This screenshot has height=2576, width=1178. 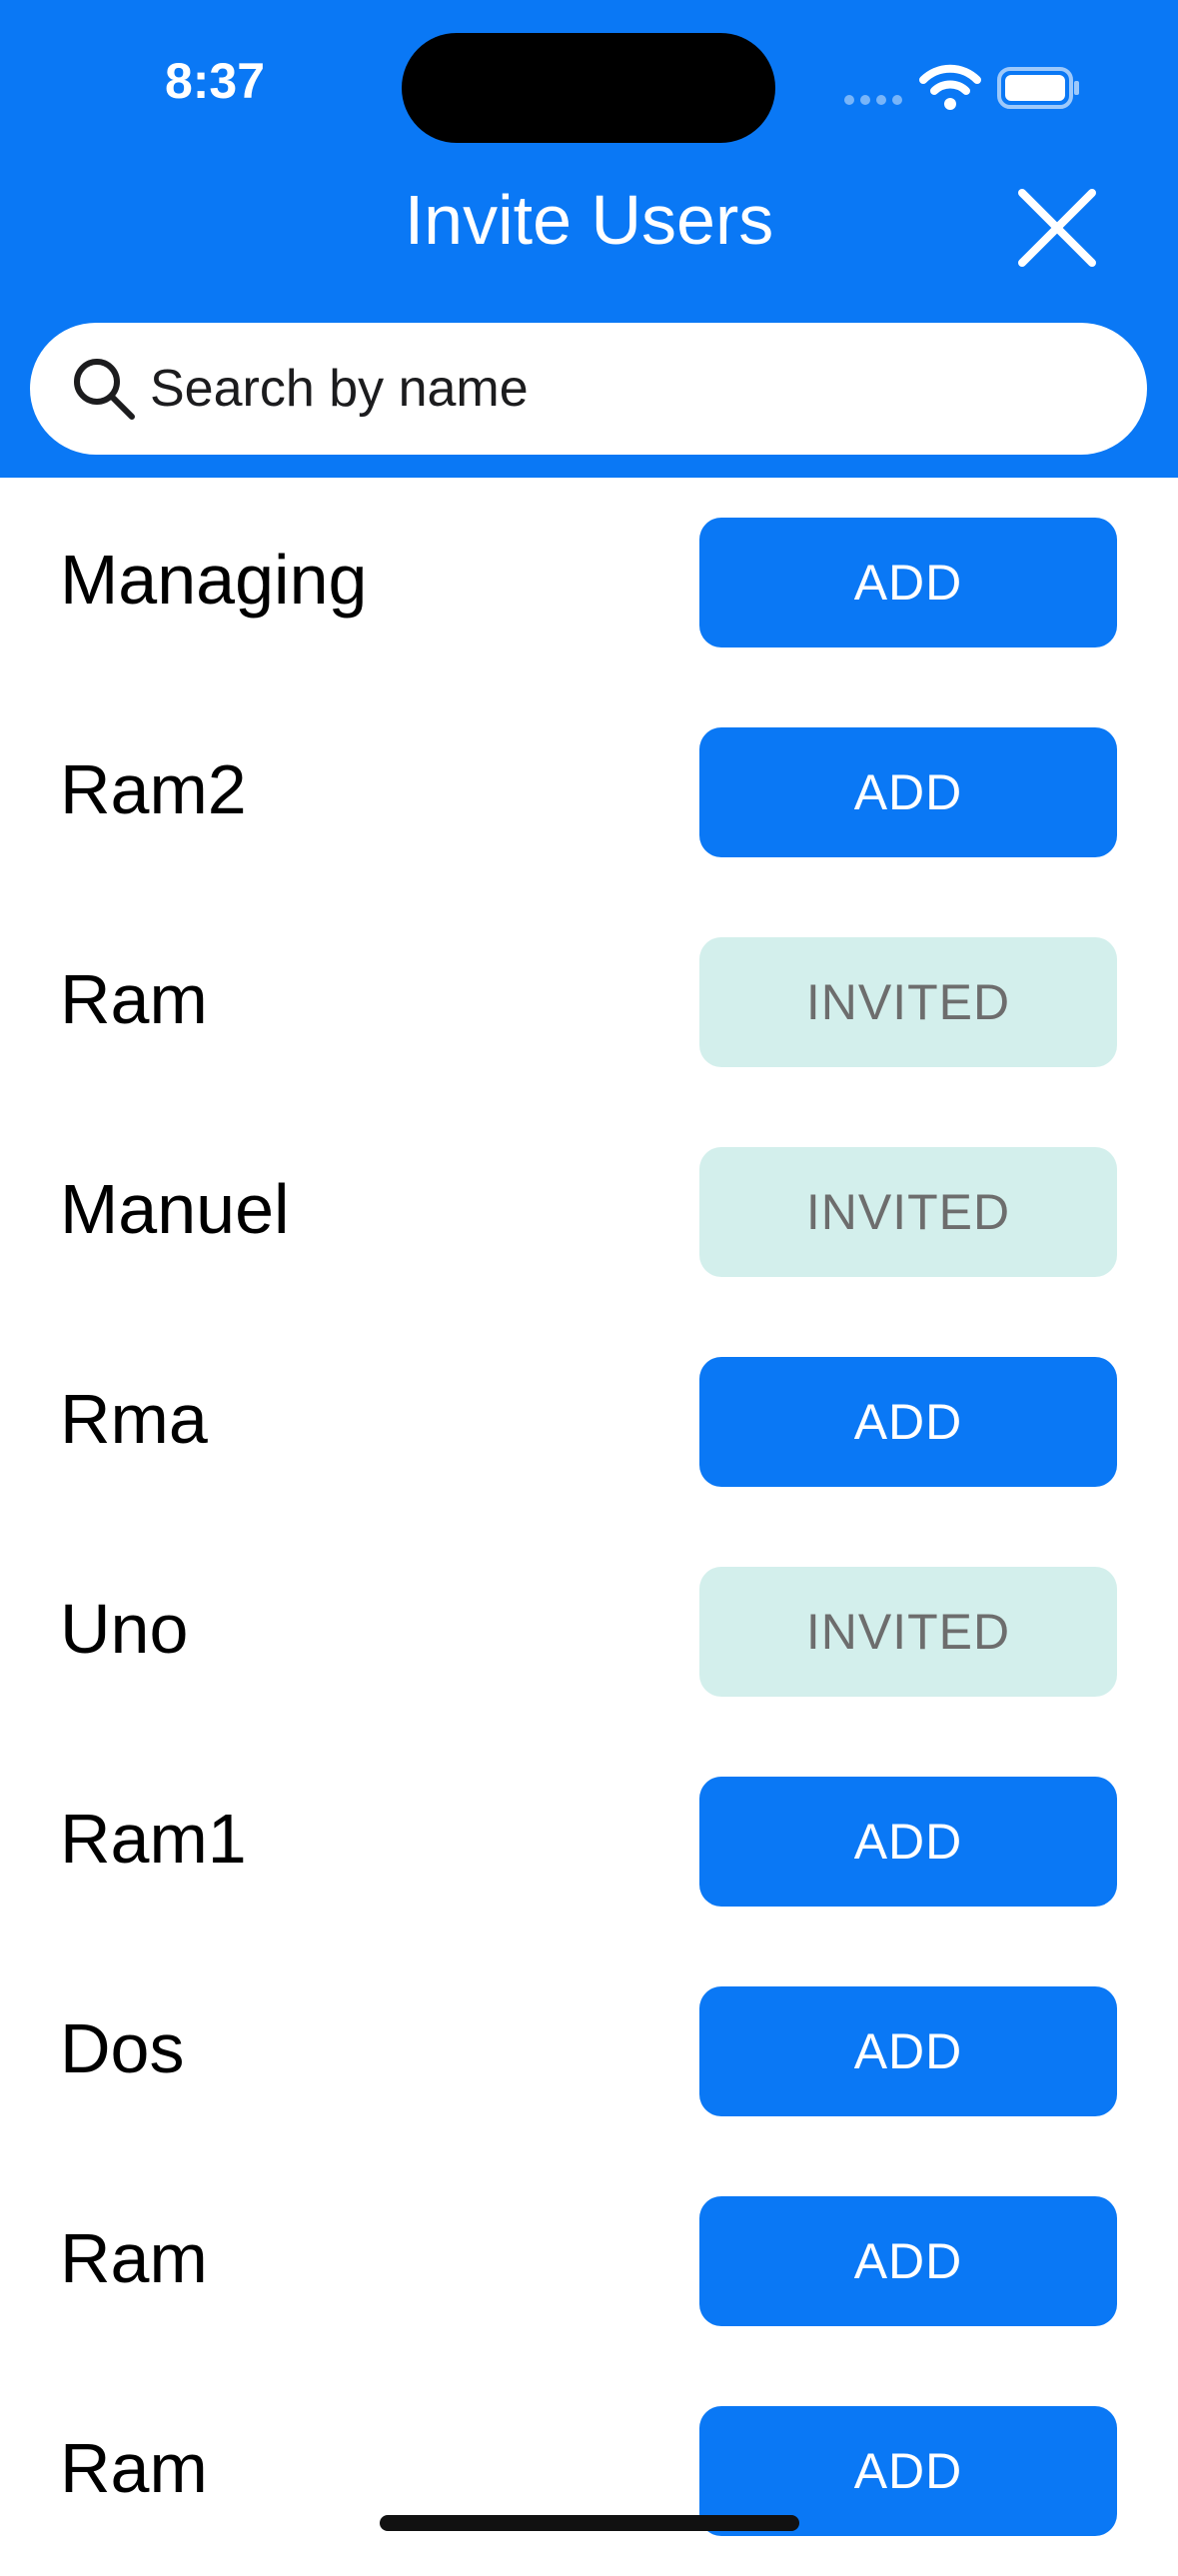 I want to click on home-indicator, so click(x=589, y=2523).